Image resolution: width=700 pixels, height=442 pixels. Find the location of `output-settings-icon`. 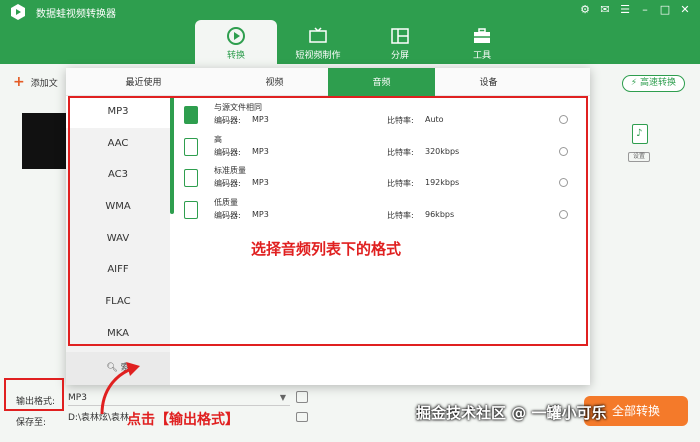

output-settings-icon is located at coordinates (302, 397).